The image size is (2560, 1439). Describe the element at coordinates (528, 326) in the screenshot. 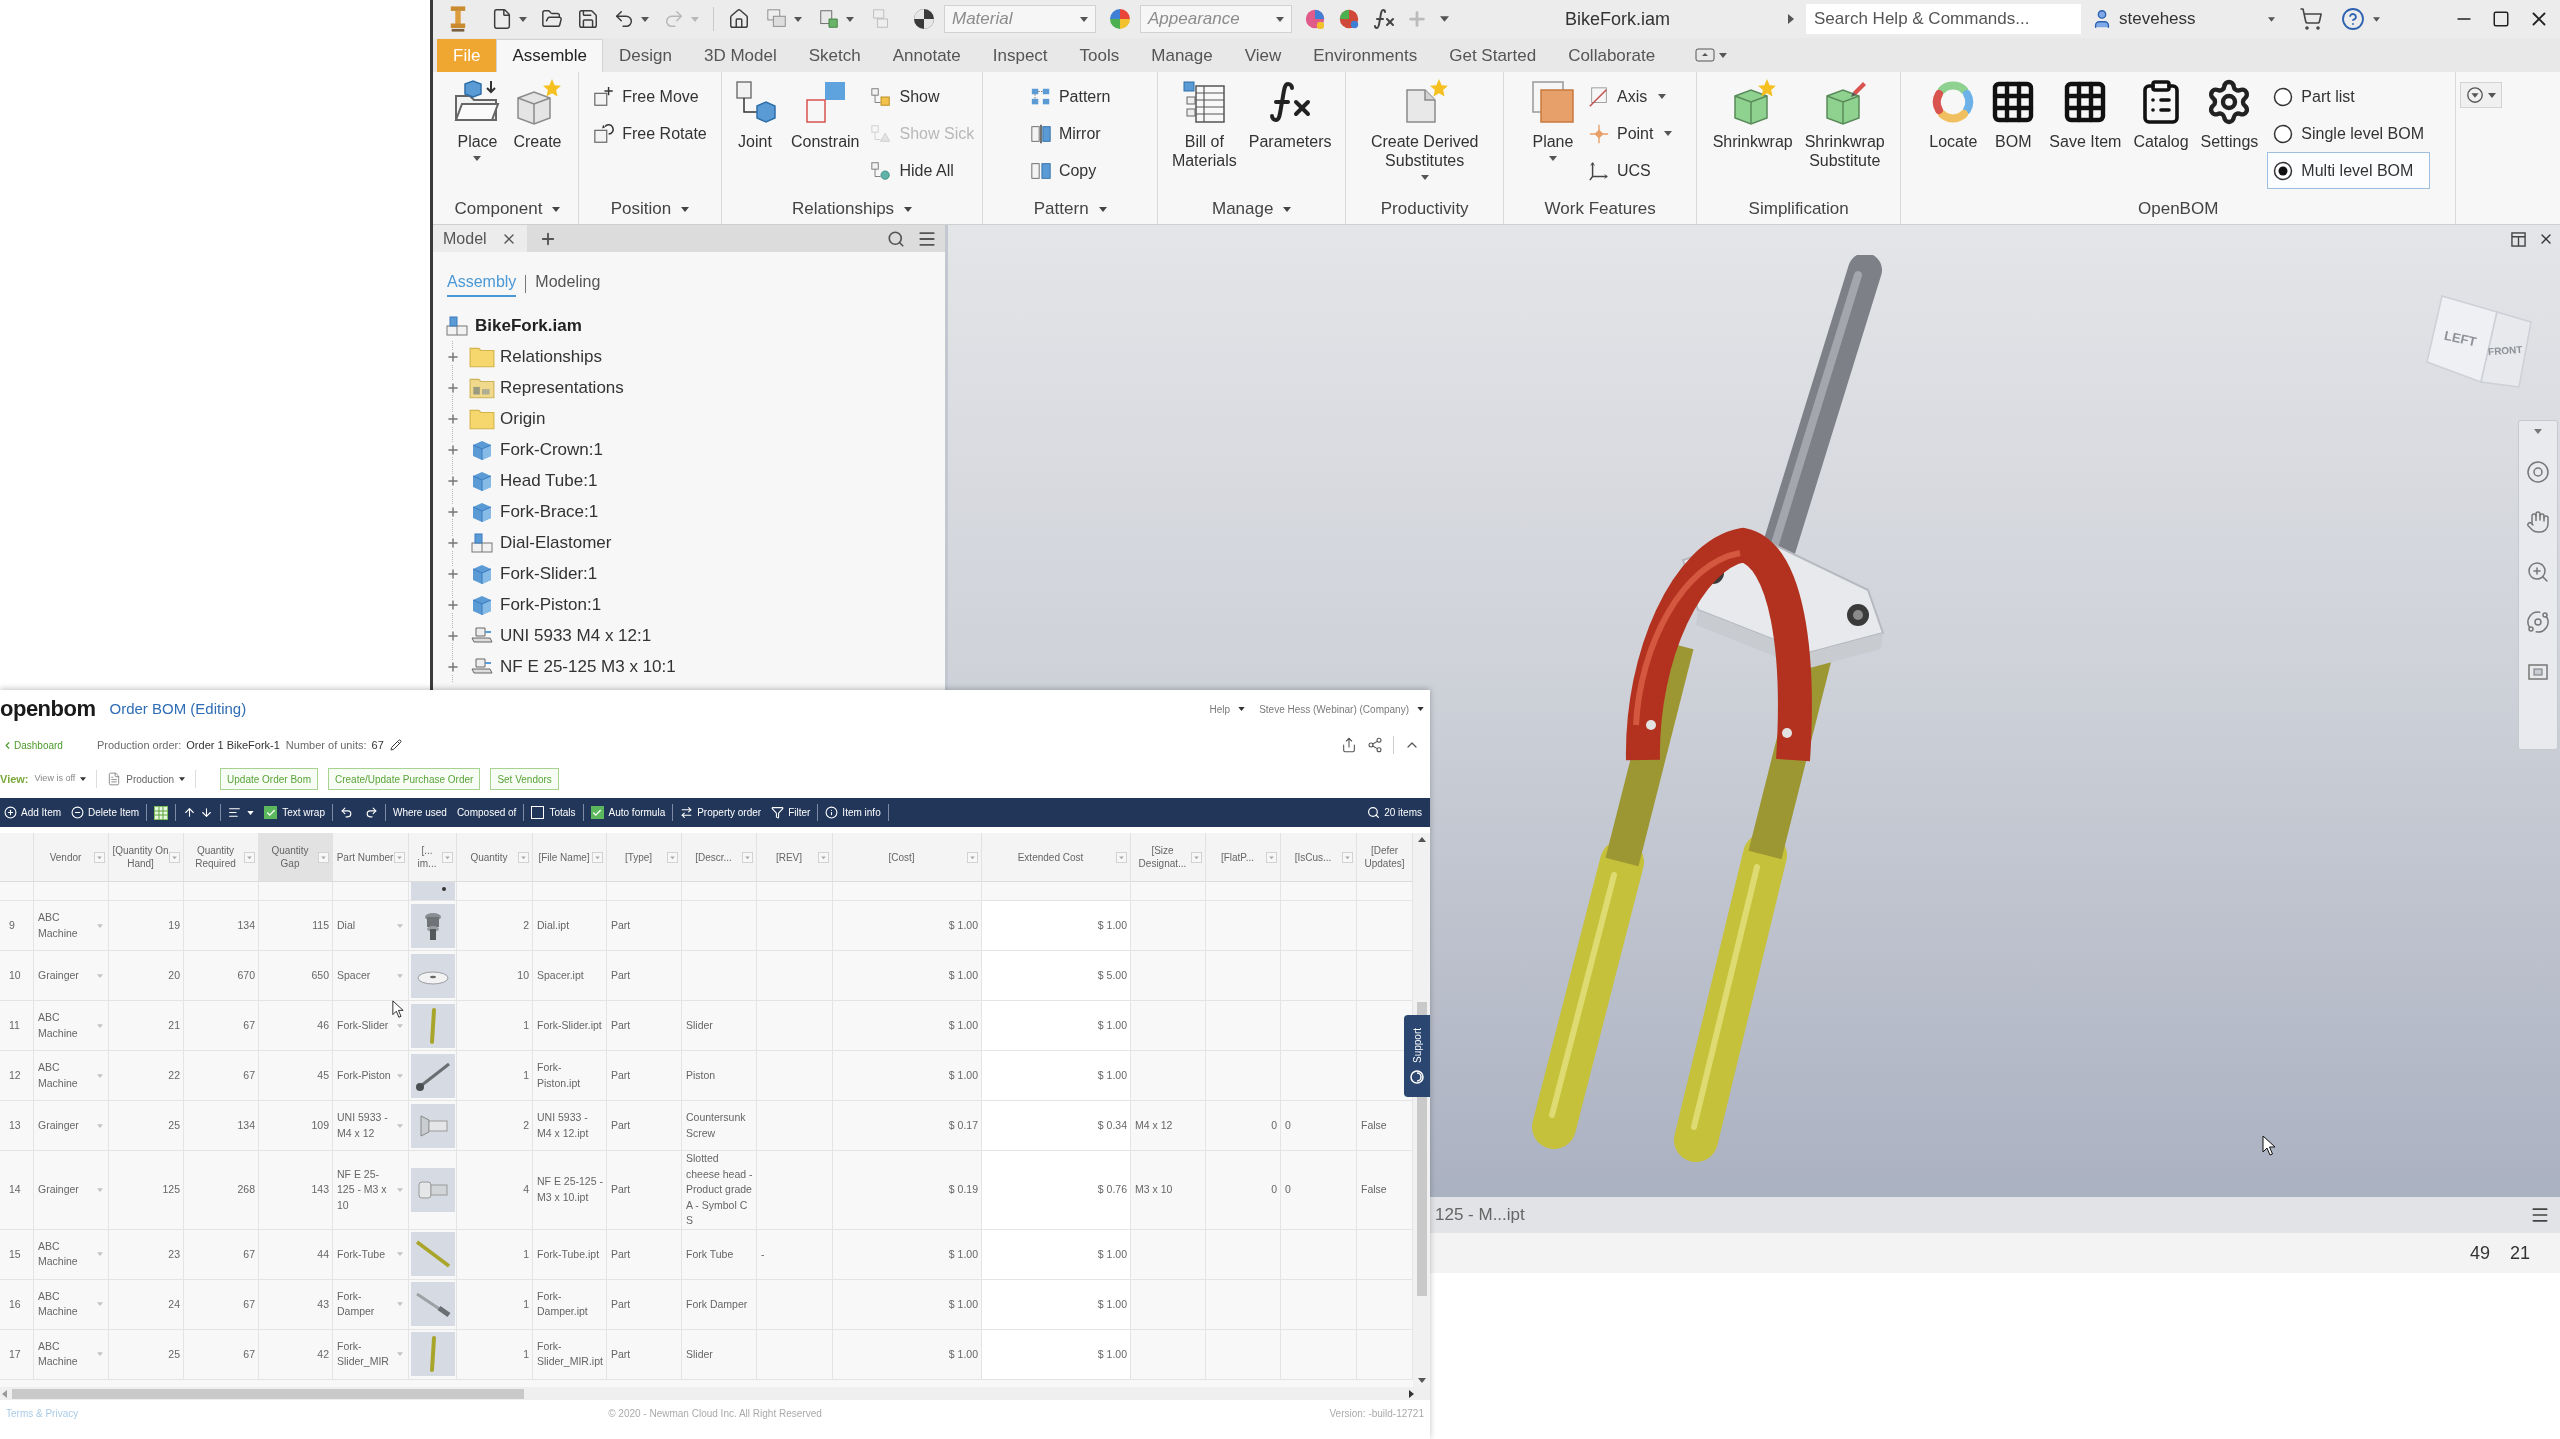

I see `tree-item: BikeFork.iam` at that location.